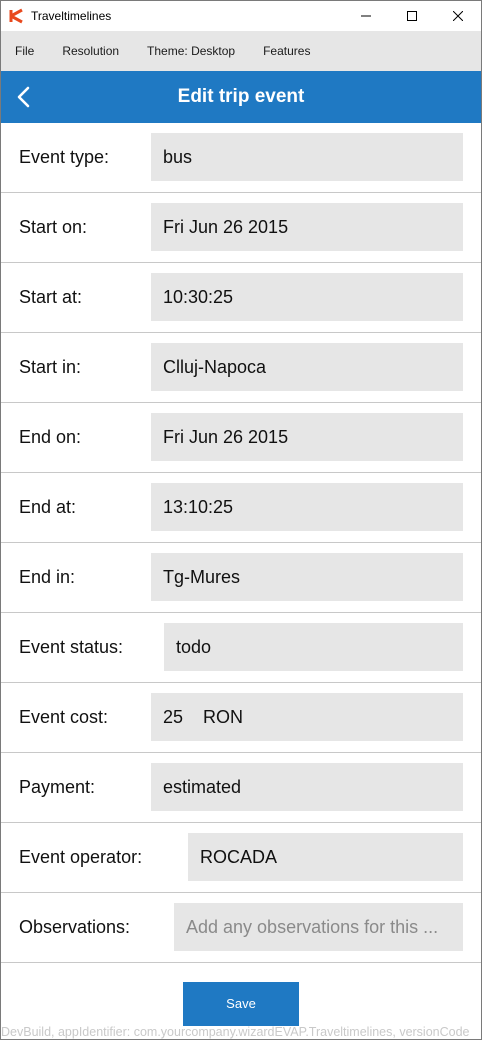  Describe the element at coordinates (50, 437) in the screenshot. I see `end-on-label: End on:` at that location.